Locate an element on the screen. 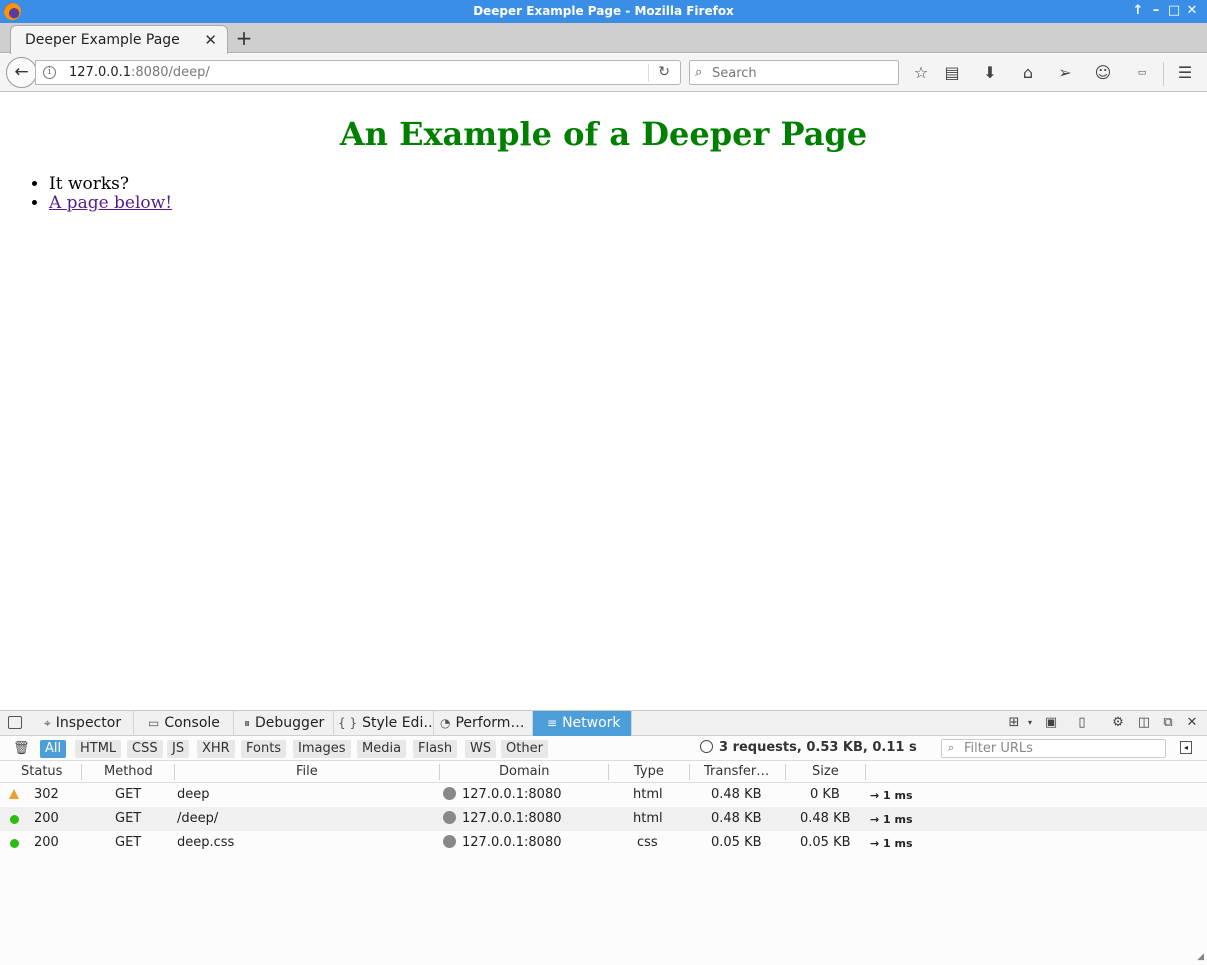  col-type: Type is located at coordinates (649, 771).